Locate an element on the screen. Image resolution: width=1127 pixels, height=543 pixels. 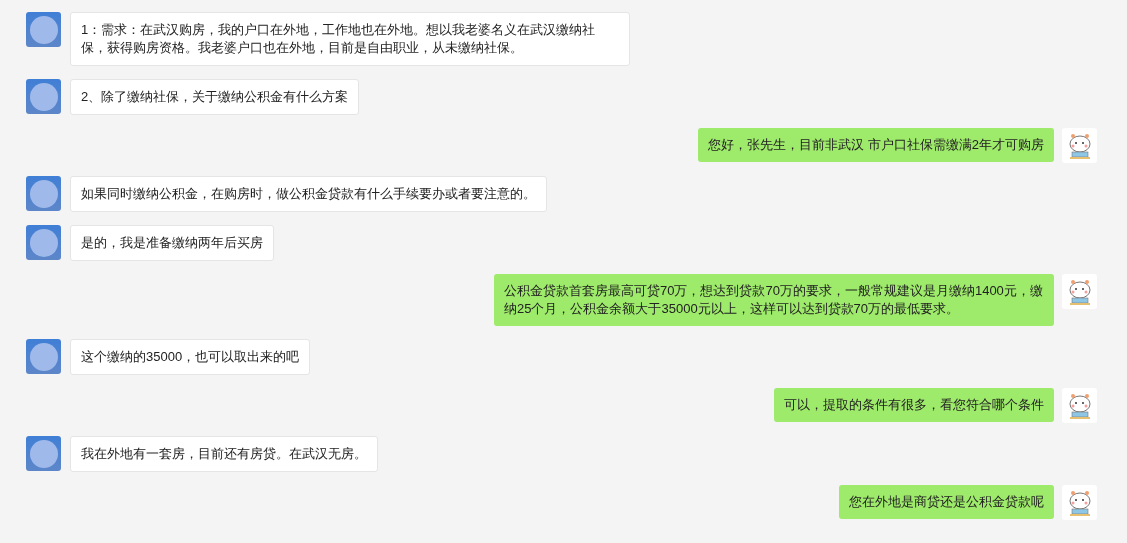
message-bubble: 公积金贷款首套房最高可贷70万，想达到贷款70万的要求，一般常规建议是月缴纳1400元，缴纳25个月，公积金余额大于35000元以上，这样可以达到贷款70万的最低要求。 is located at coordinates (774, 300).